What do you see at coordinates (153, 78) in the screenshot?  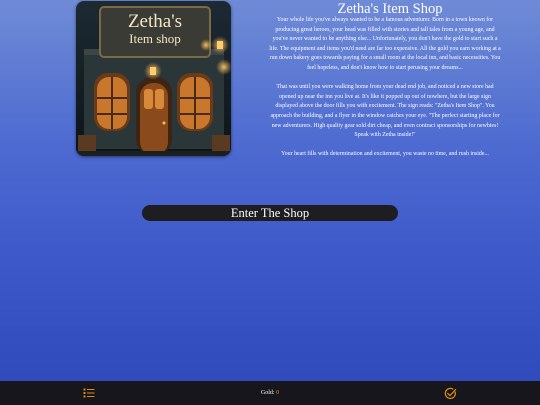 I see `shop-front-image: Zetha's Item shop` at bounding box center [153, 78].